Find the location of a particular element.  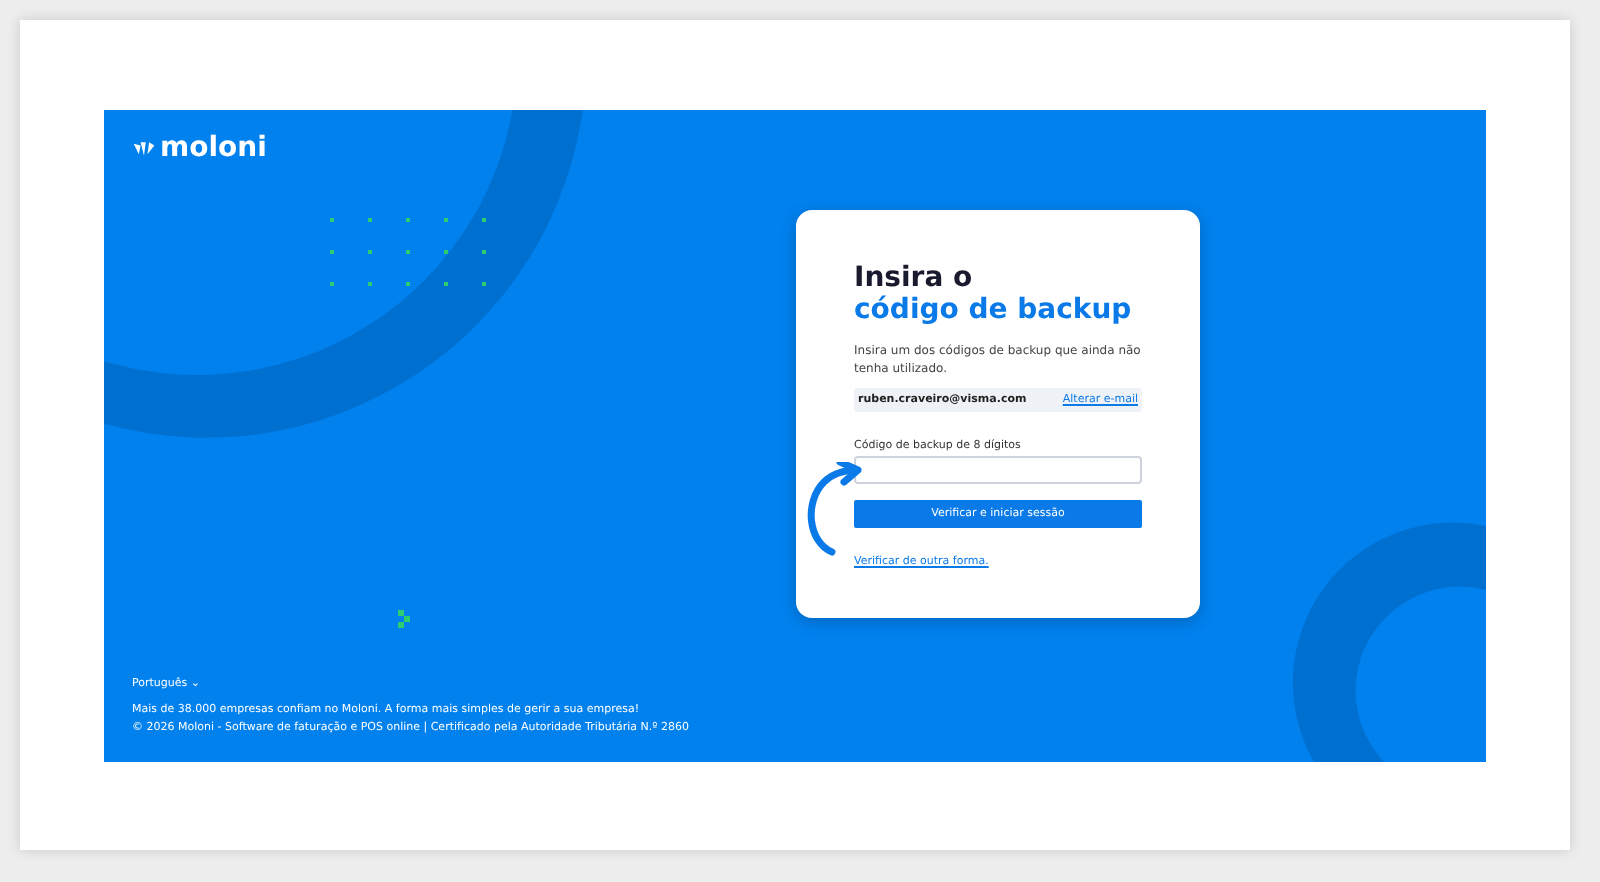

logo-icon is located at coordinates (144, 148).